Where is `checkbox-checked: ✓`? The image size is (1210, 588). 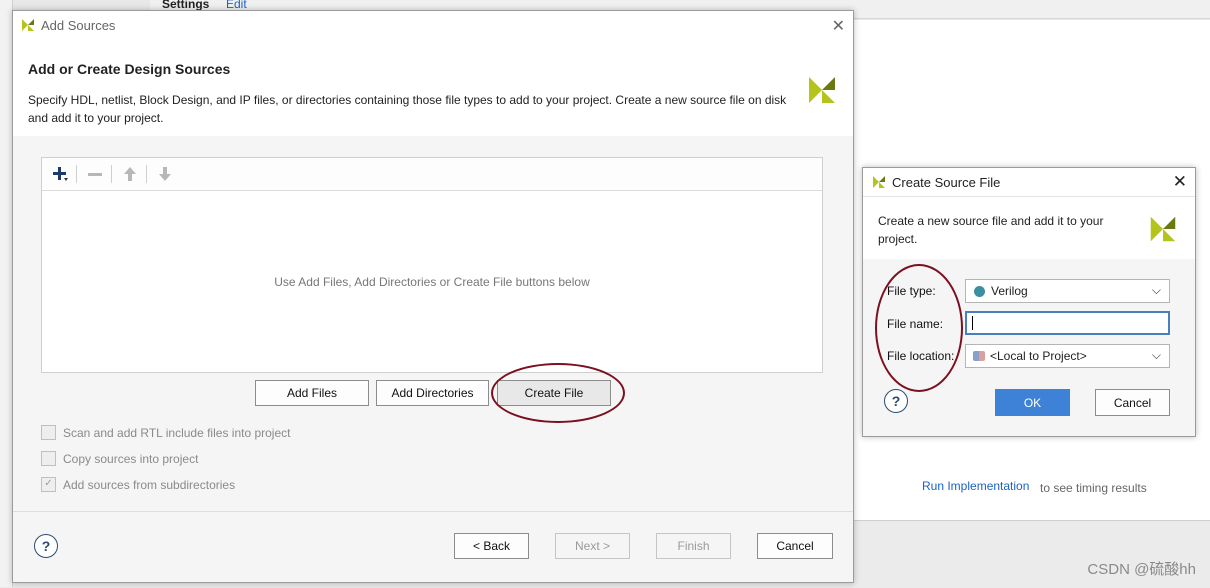 checkbox-checked: ✓ is located at coordinates (48, 484).